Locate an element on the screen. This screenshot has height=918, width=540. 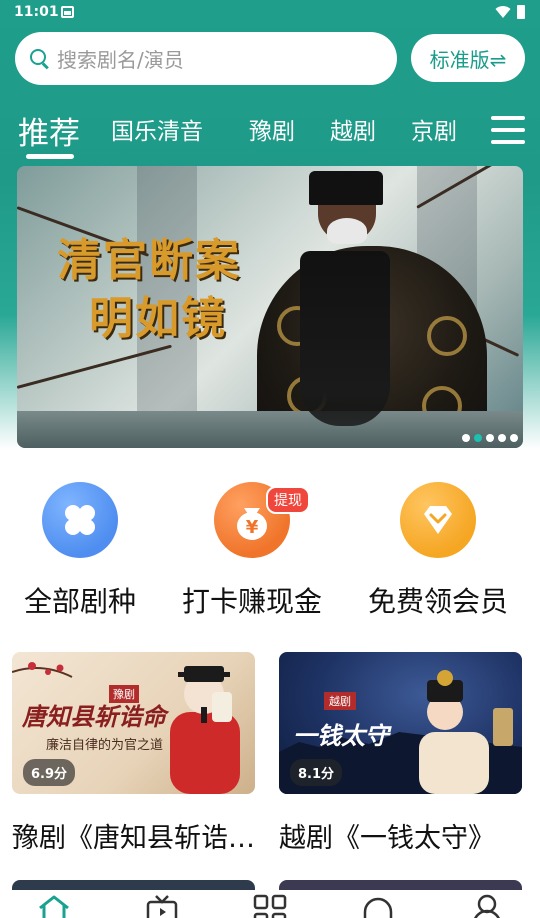
cashout-badge: 提现 is located at coordinates (288, 500).